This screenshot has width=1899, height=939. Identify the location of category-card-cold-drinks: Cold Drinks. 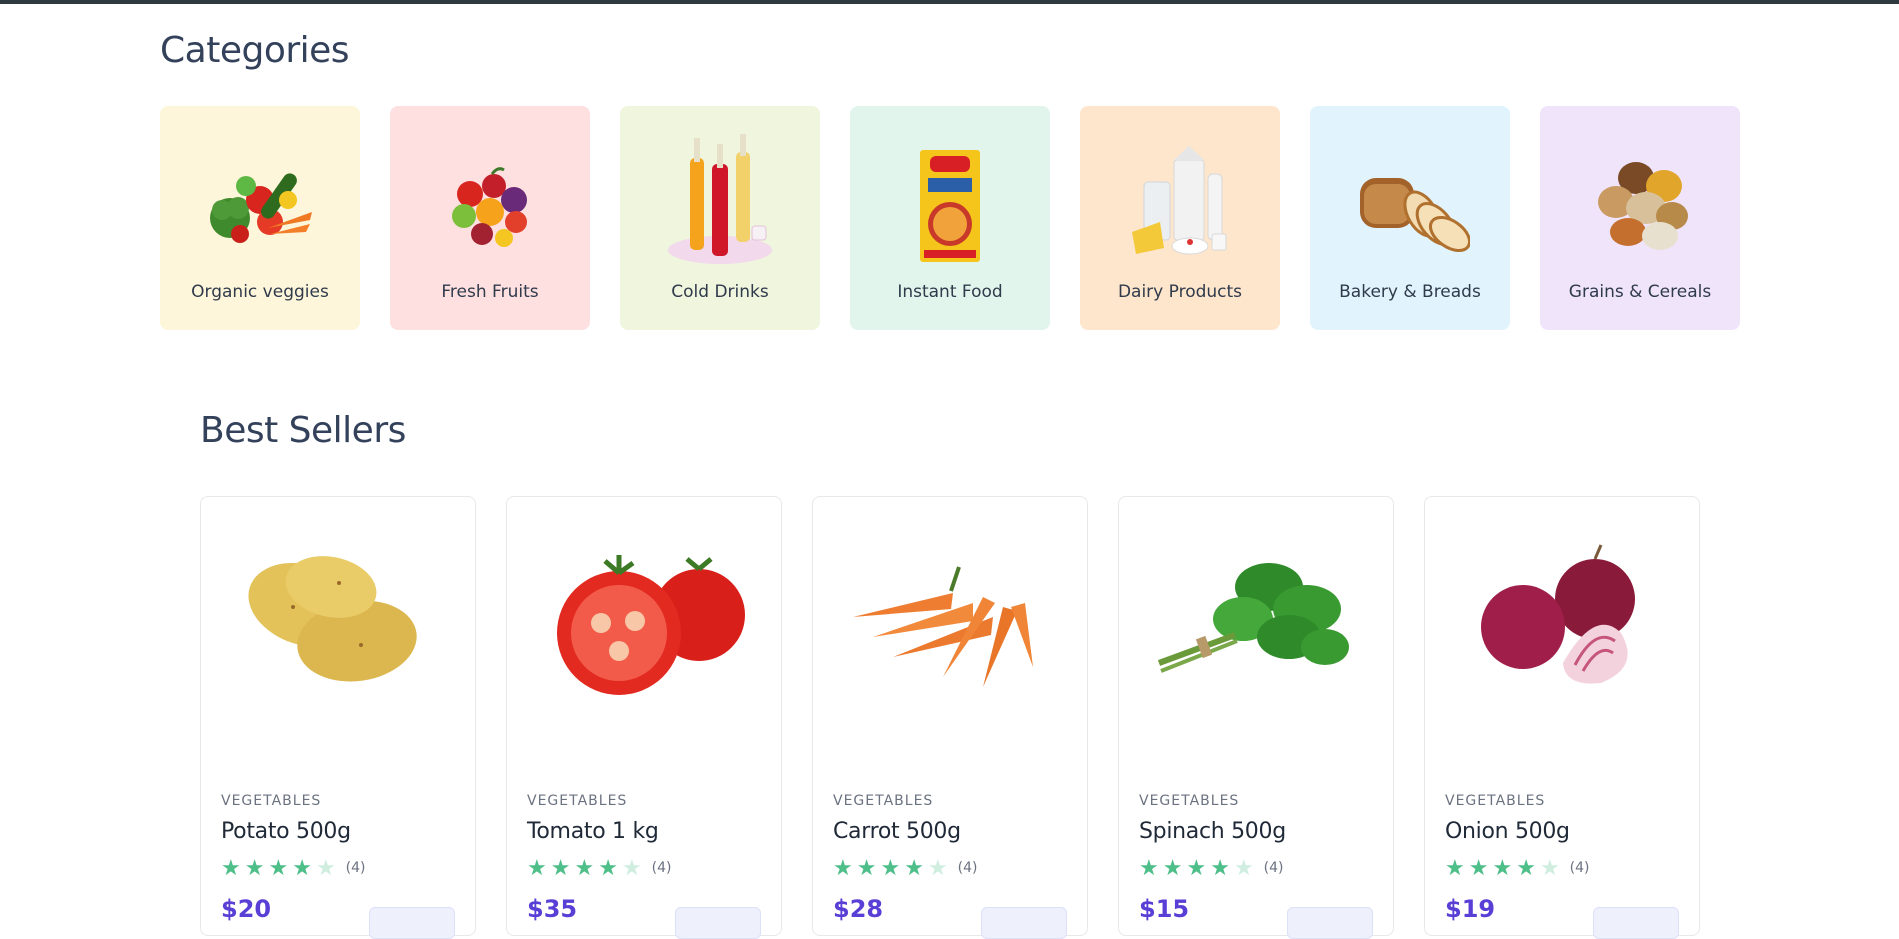
(720, 218).